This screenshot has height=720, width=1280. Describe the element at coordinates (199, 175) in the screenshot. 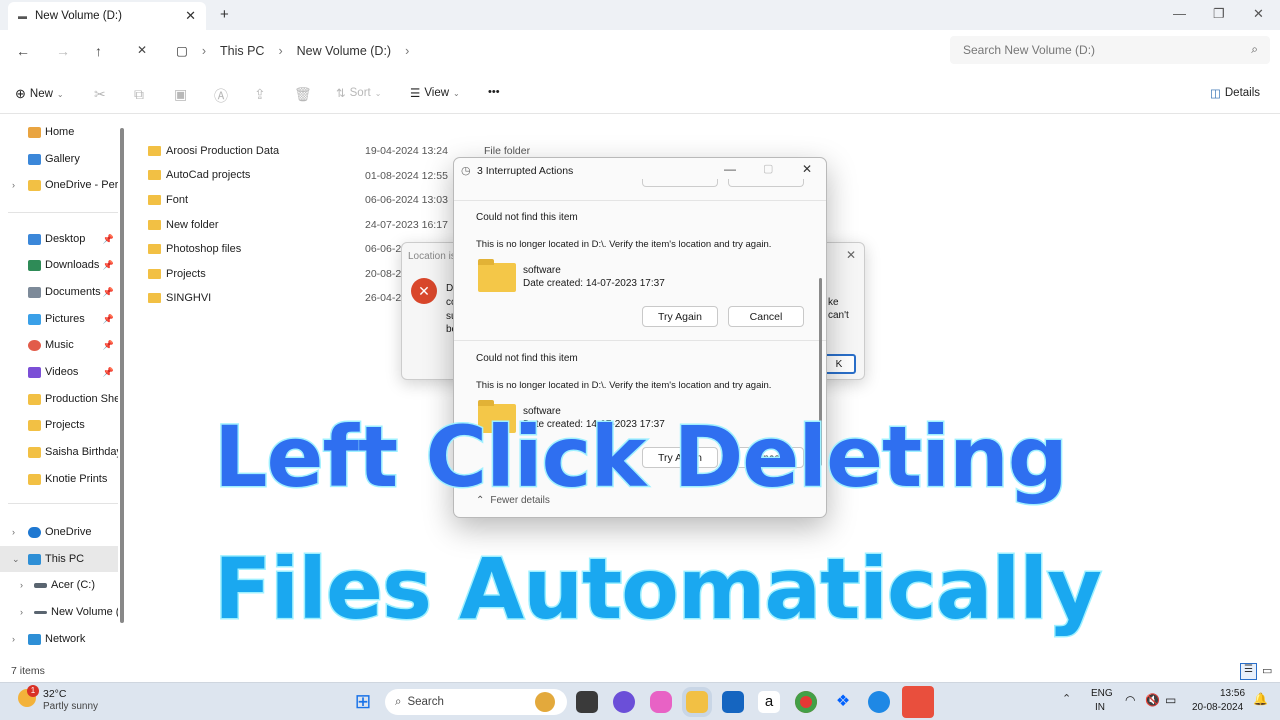

I see `list-item: AutoCad projects` at that location.